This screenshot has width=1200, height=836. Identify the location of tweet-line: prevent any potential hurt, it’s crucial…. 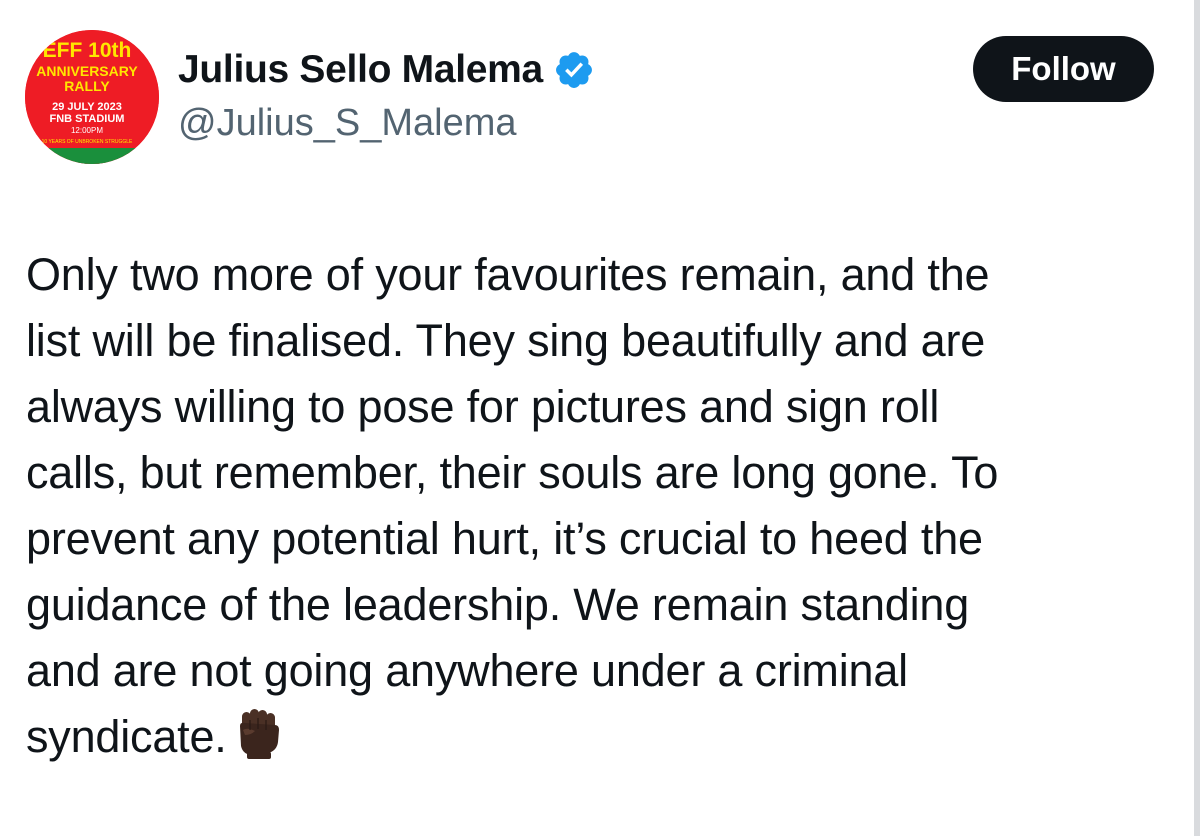
(504, 538).